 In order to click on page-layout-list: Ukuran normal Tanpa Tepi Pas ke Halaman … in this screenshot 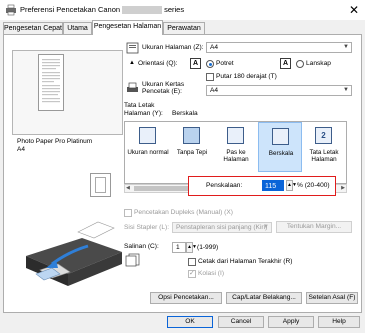, I will do `click(235, 152)`.